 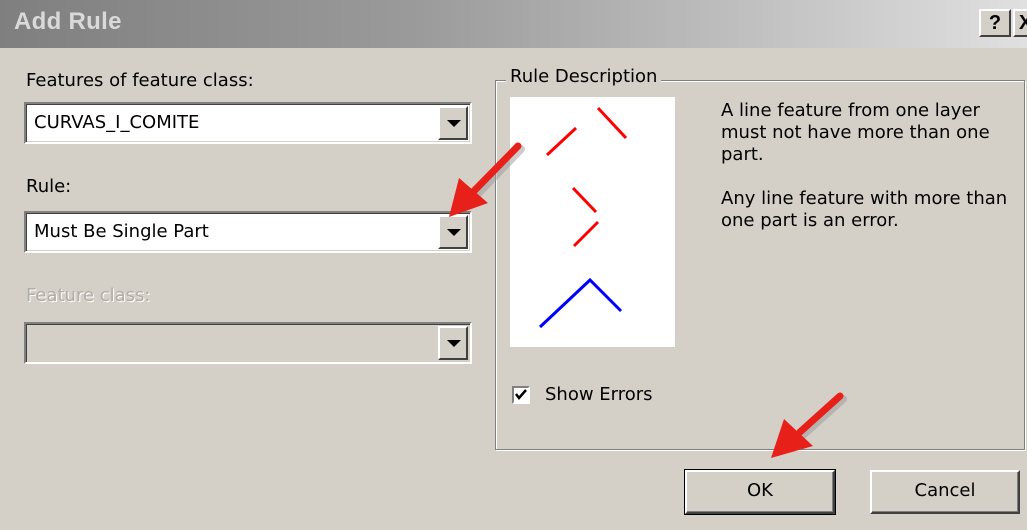 What do you see at coordinates (49, 186) in the screenshot?
I see `rule-label: Rule:` at bounding box center [49, 186].